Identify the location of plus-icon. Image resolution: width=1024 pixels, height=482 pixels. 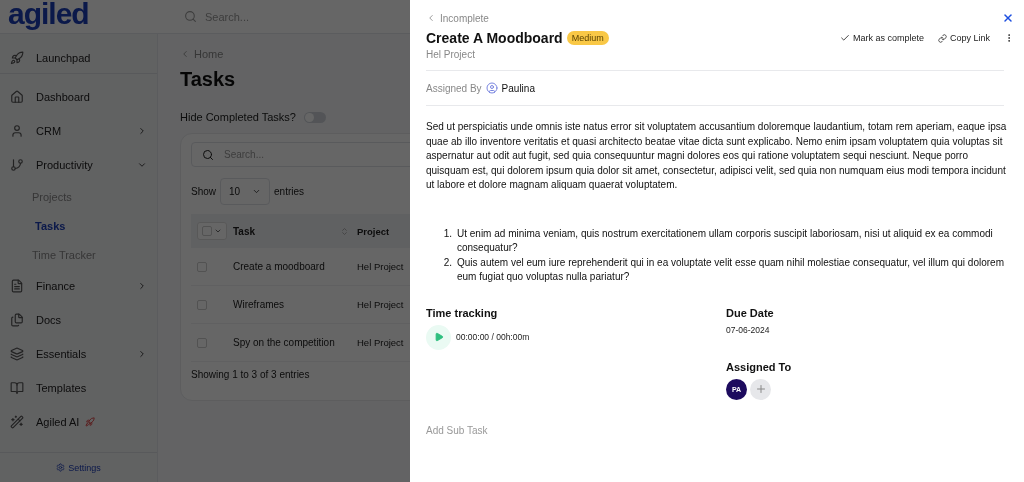
(760, 389).